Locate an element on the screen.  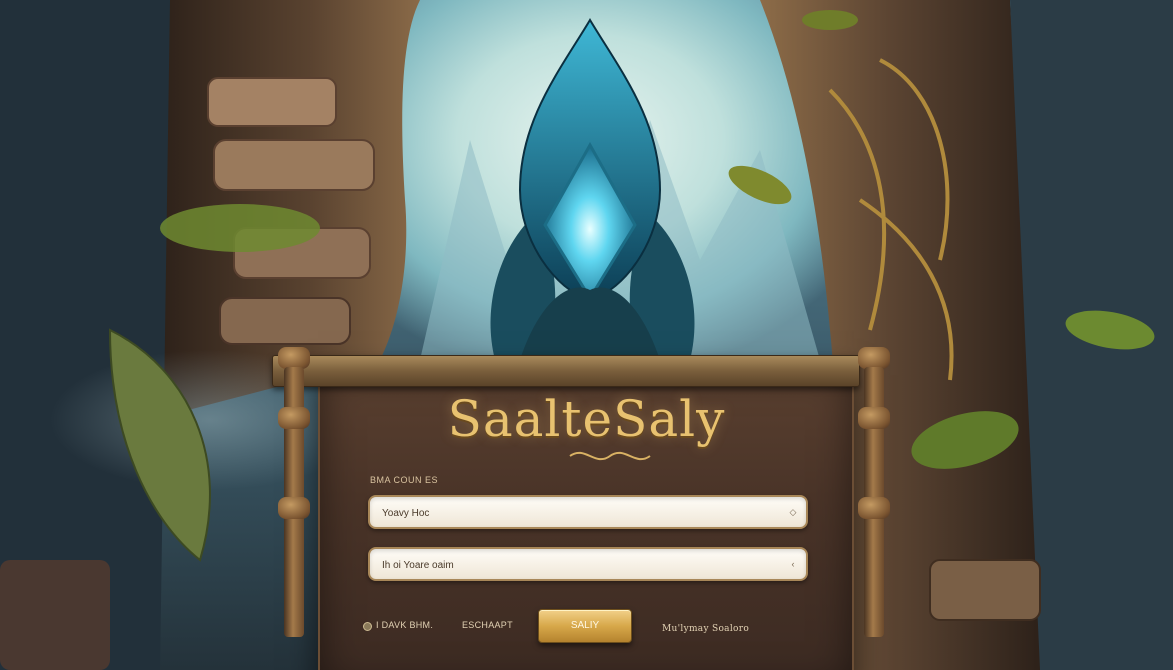
game-title: SaalteSaly is located at coordinates (586, 419).